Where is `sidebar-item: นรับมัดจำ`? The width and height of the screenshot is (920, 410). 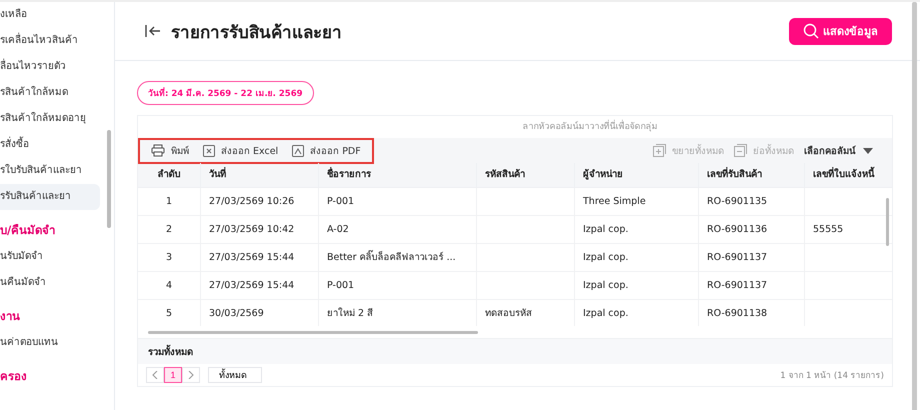
sidebar-item: นรับมัดจำ is located at coordinates (50, 257).